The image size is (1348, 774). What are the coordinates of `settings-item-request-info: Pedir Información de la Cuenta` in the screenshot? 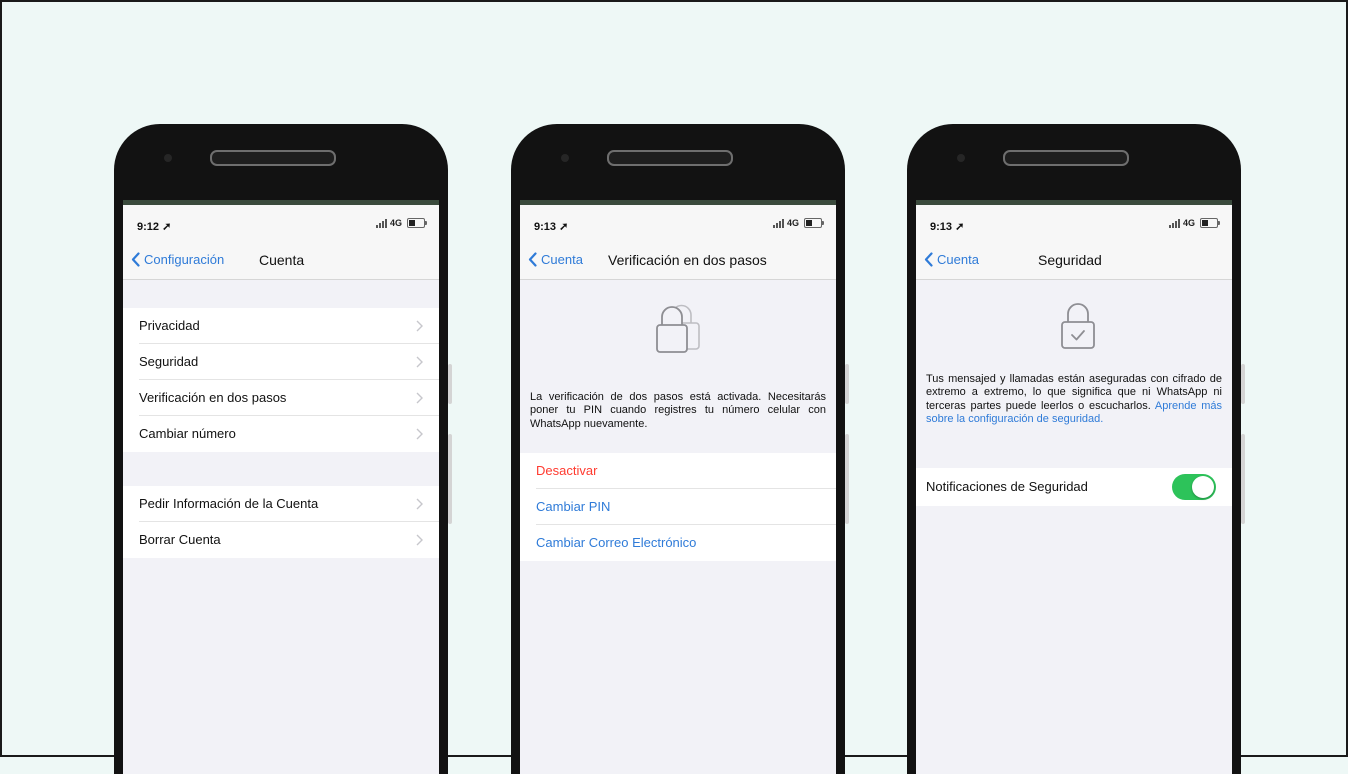 It's located at (281, 504).